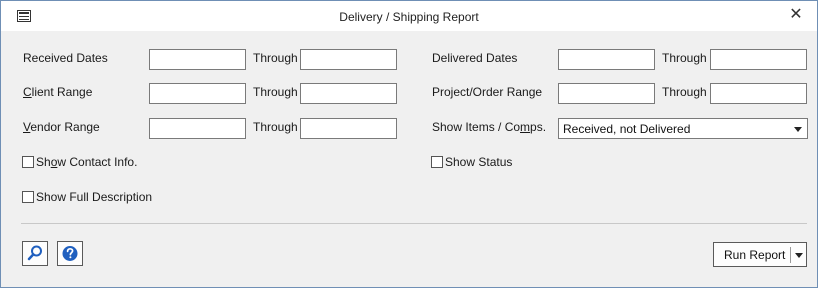 The width and height of the screenshot is (818, 288). Describe the element at coordinates (489, 127) in the screenshot. I see `show-items-comps-label: Show Items / Comps.` at that location.